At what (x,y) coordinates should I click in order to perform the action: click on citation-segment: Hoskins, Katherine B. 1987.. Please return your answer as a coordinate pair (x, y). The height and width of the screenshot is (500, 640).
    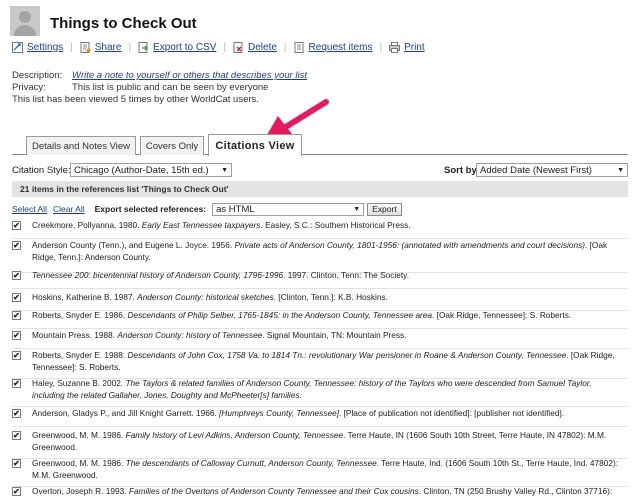
    Looking at the image, I should click on (85, 297).